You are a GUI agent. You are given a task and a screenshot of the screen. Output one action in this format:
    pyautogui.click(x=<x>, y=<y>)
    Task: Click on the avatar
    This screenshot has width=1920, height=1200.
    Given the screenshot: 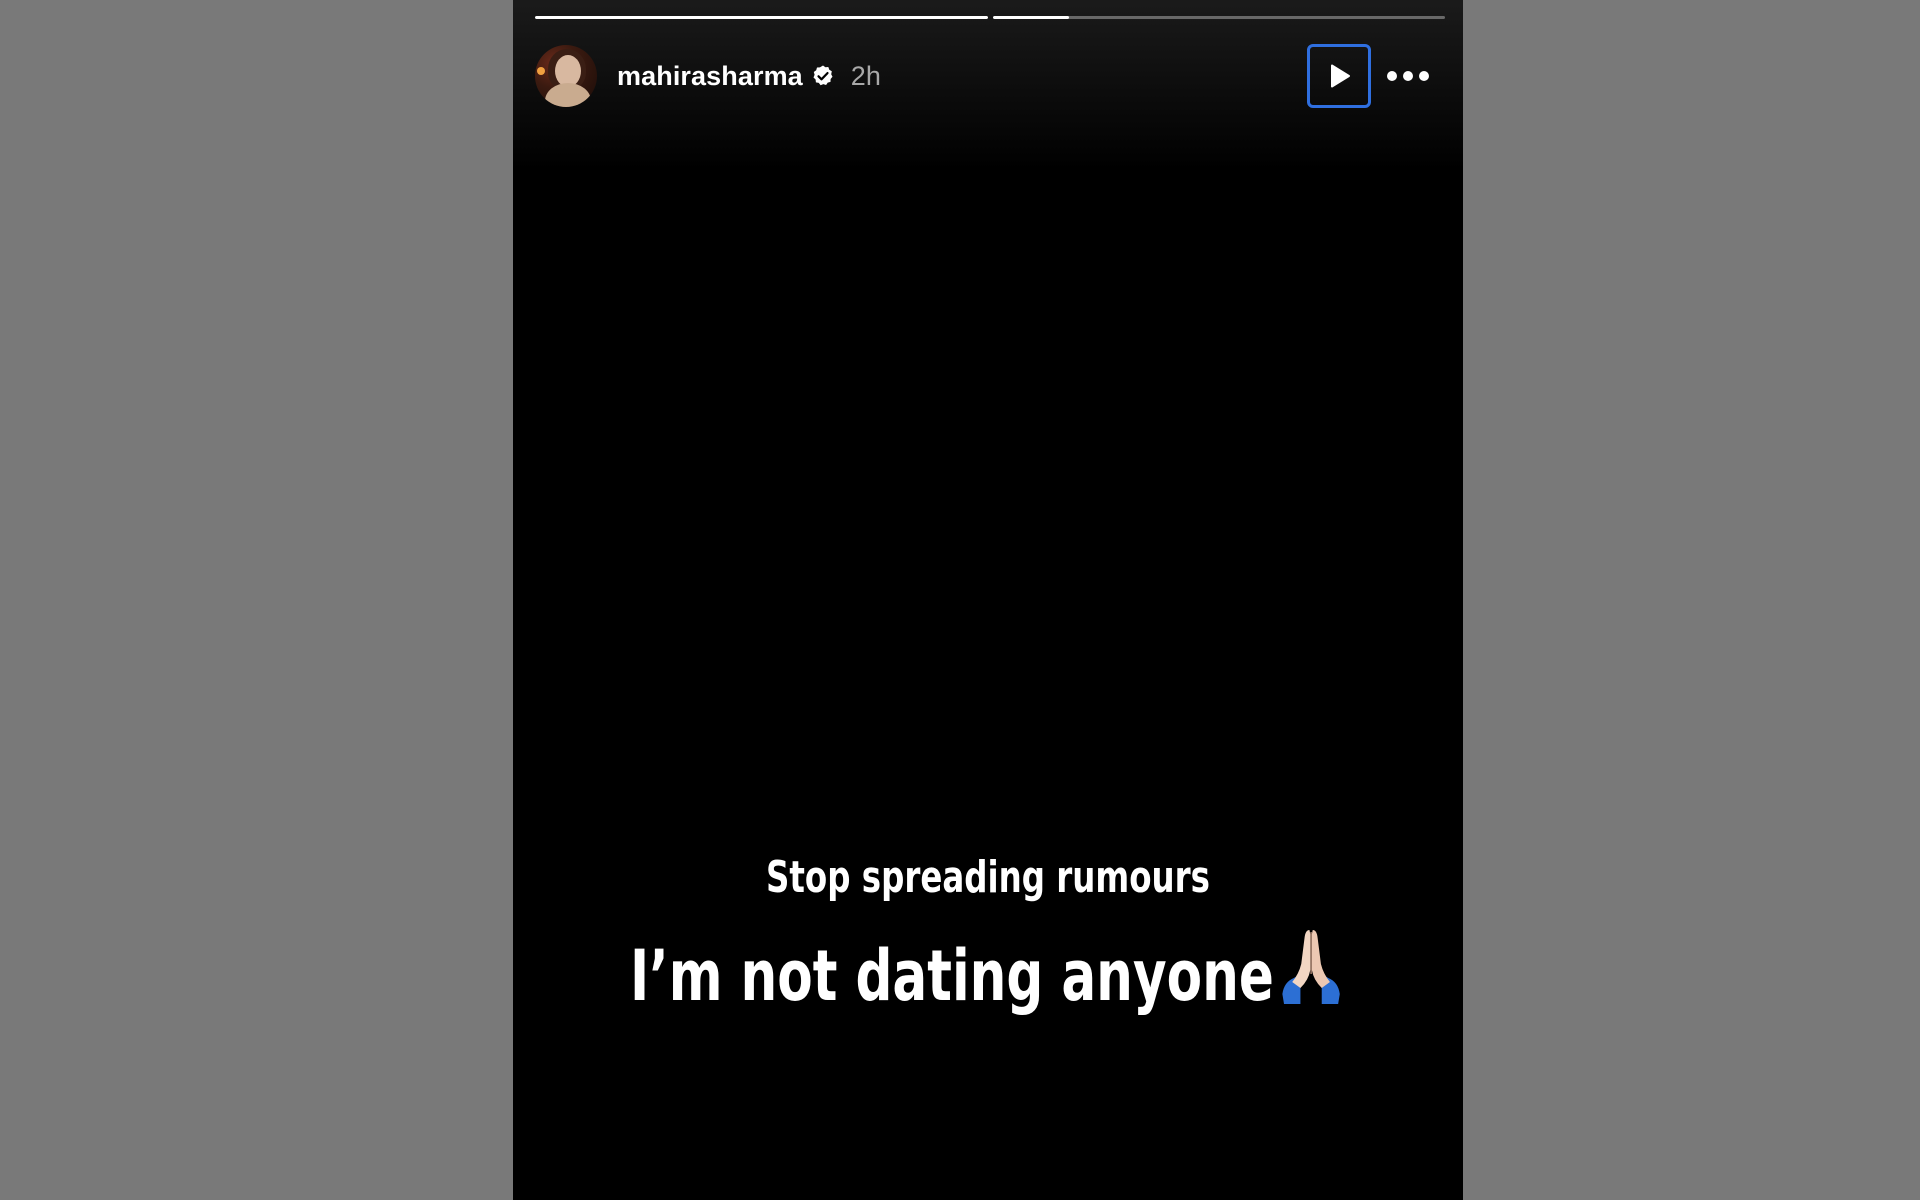 What is the action you would take?
    pyautogui.click(x=566, y=76)
    